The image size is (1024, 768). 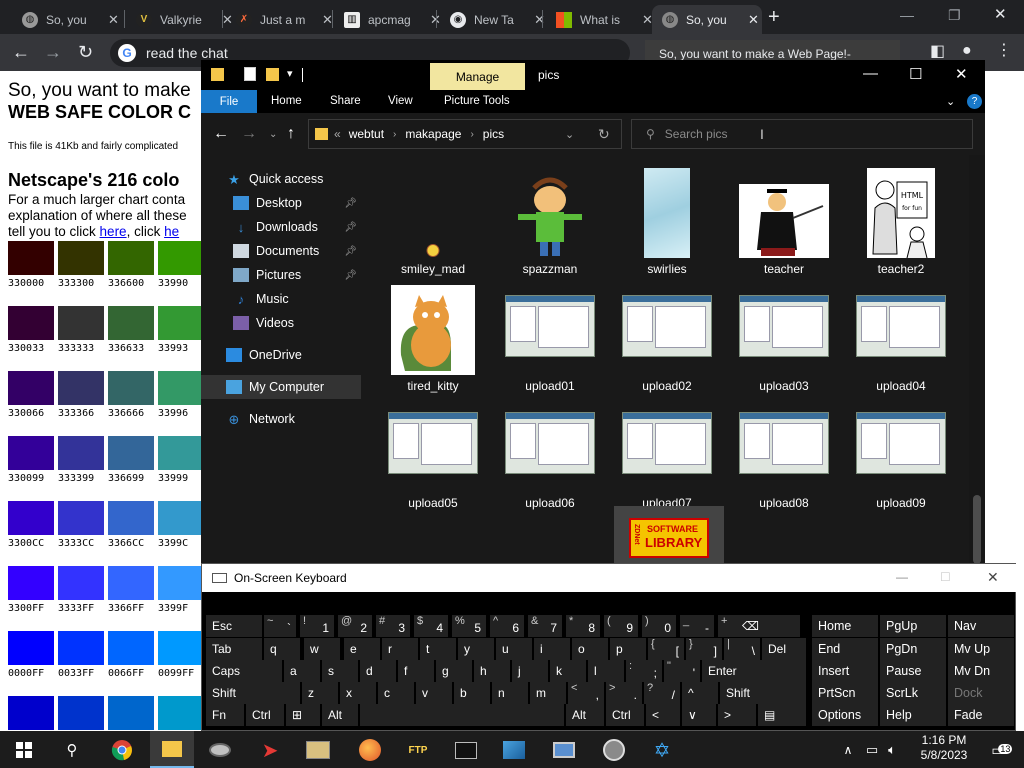 I want to click on file-explorer-icon, so click(x=172, y=749).